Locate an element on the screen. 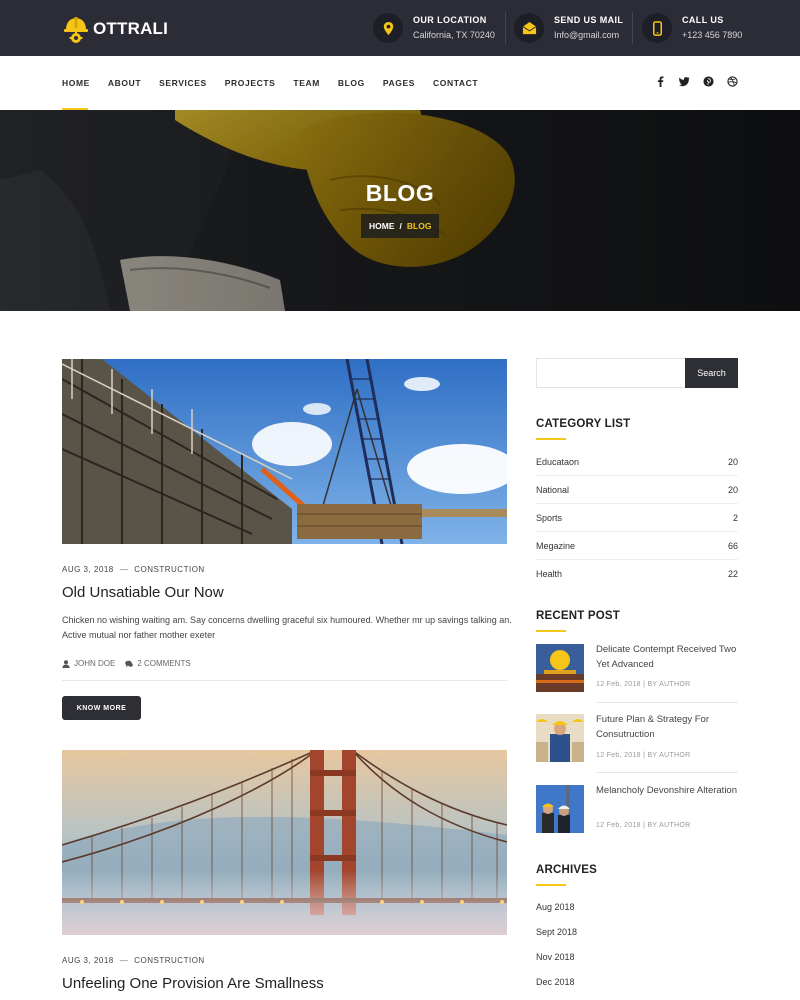  contact-mail: SEND US MAIL Info@gmail.com is located at coordinates (568, 28).